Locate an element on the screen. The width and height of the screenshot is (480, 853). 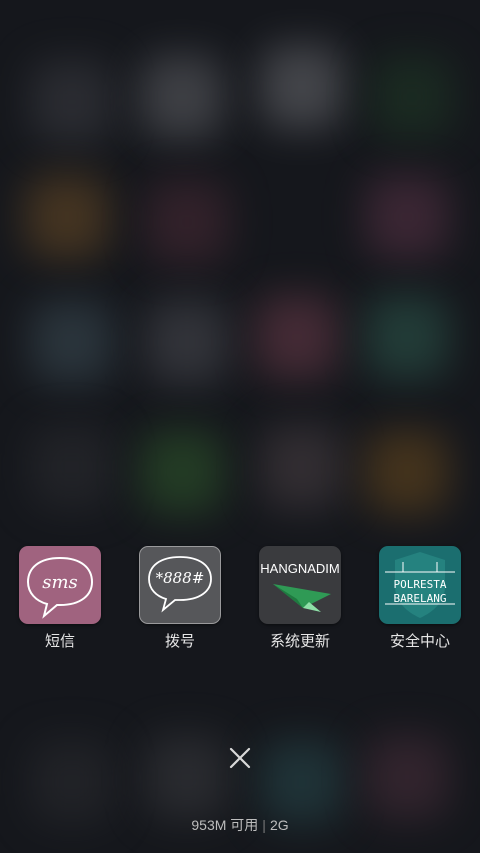
close-all-button is located at coordinates (240, 758).